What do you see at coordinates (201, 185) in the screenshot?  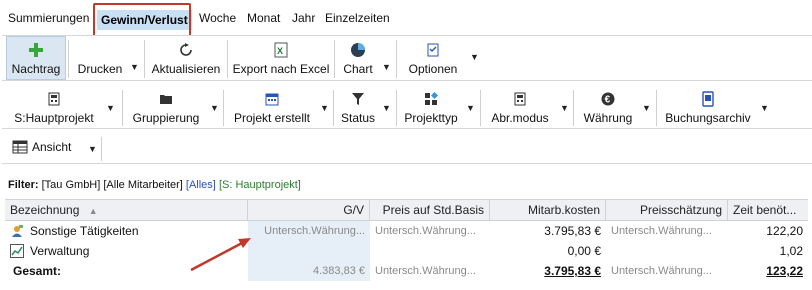 I see `filter-alles-link: [Alles]` at bounding box center [201, 185].